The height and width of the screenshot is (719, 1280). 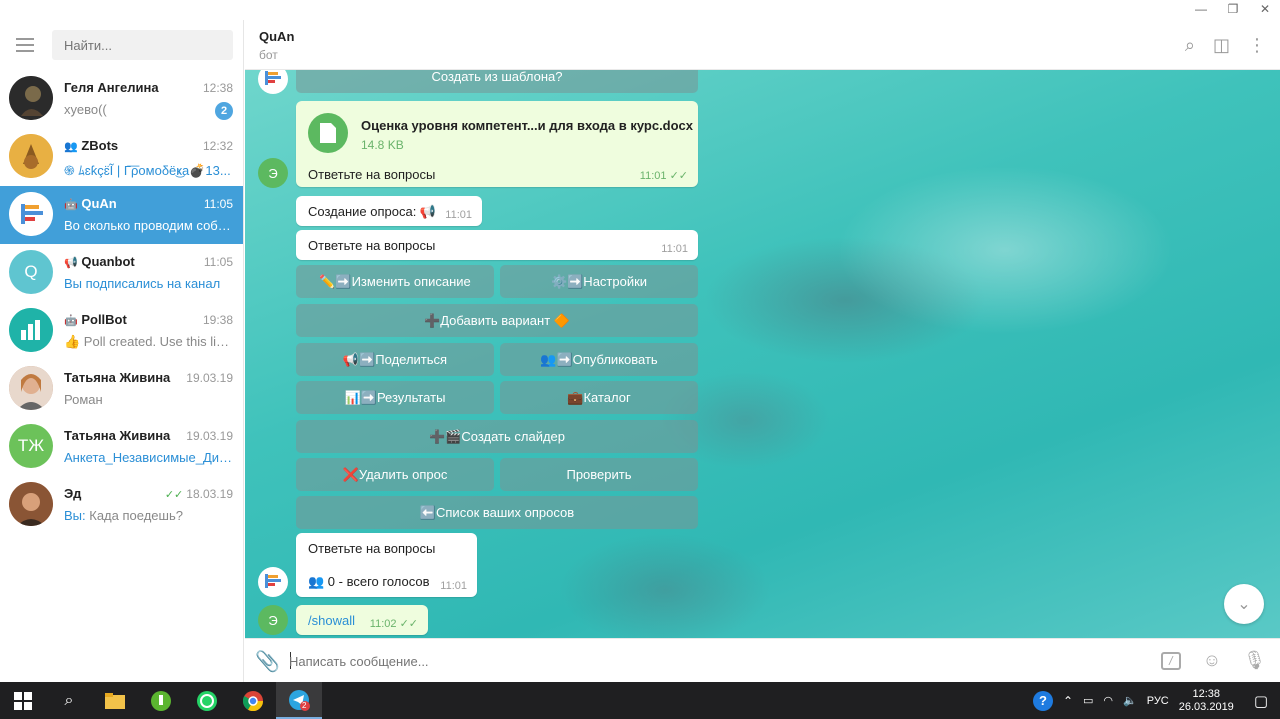 What do you see at coordinates (207, 700) in the screenshot?
I see `whatsapp-icon` at bounding box center [207, 700].